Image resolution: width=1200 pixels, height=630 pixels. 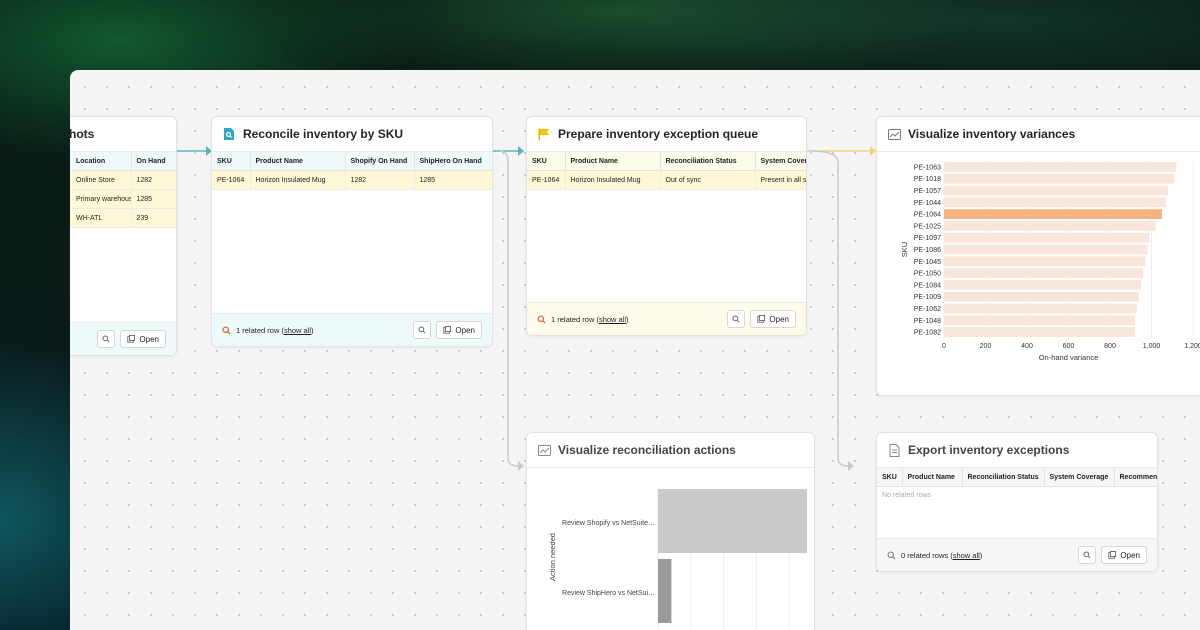 What do you see at coordinates (927, 191) in the screenshot?
I see `y-tick-label: PE-1057` at bounding box center [927, 191].